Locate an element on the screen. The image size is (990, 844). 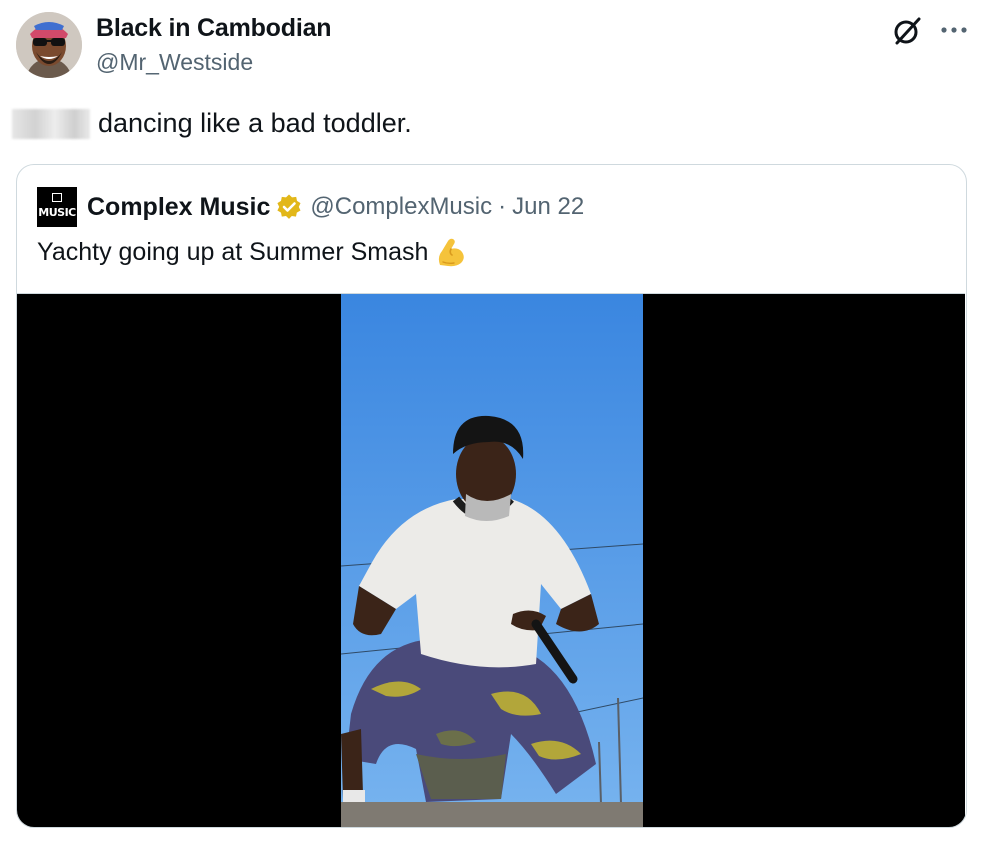
quoted-author-name: Complex Music is located at coordinates (178, 207).